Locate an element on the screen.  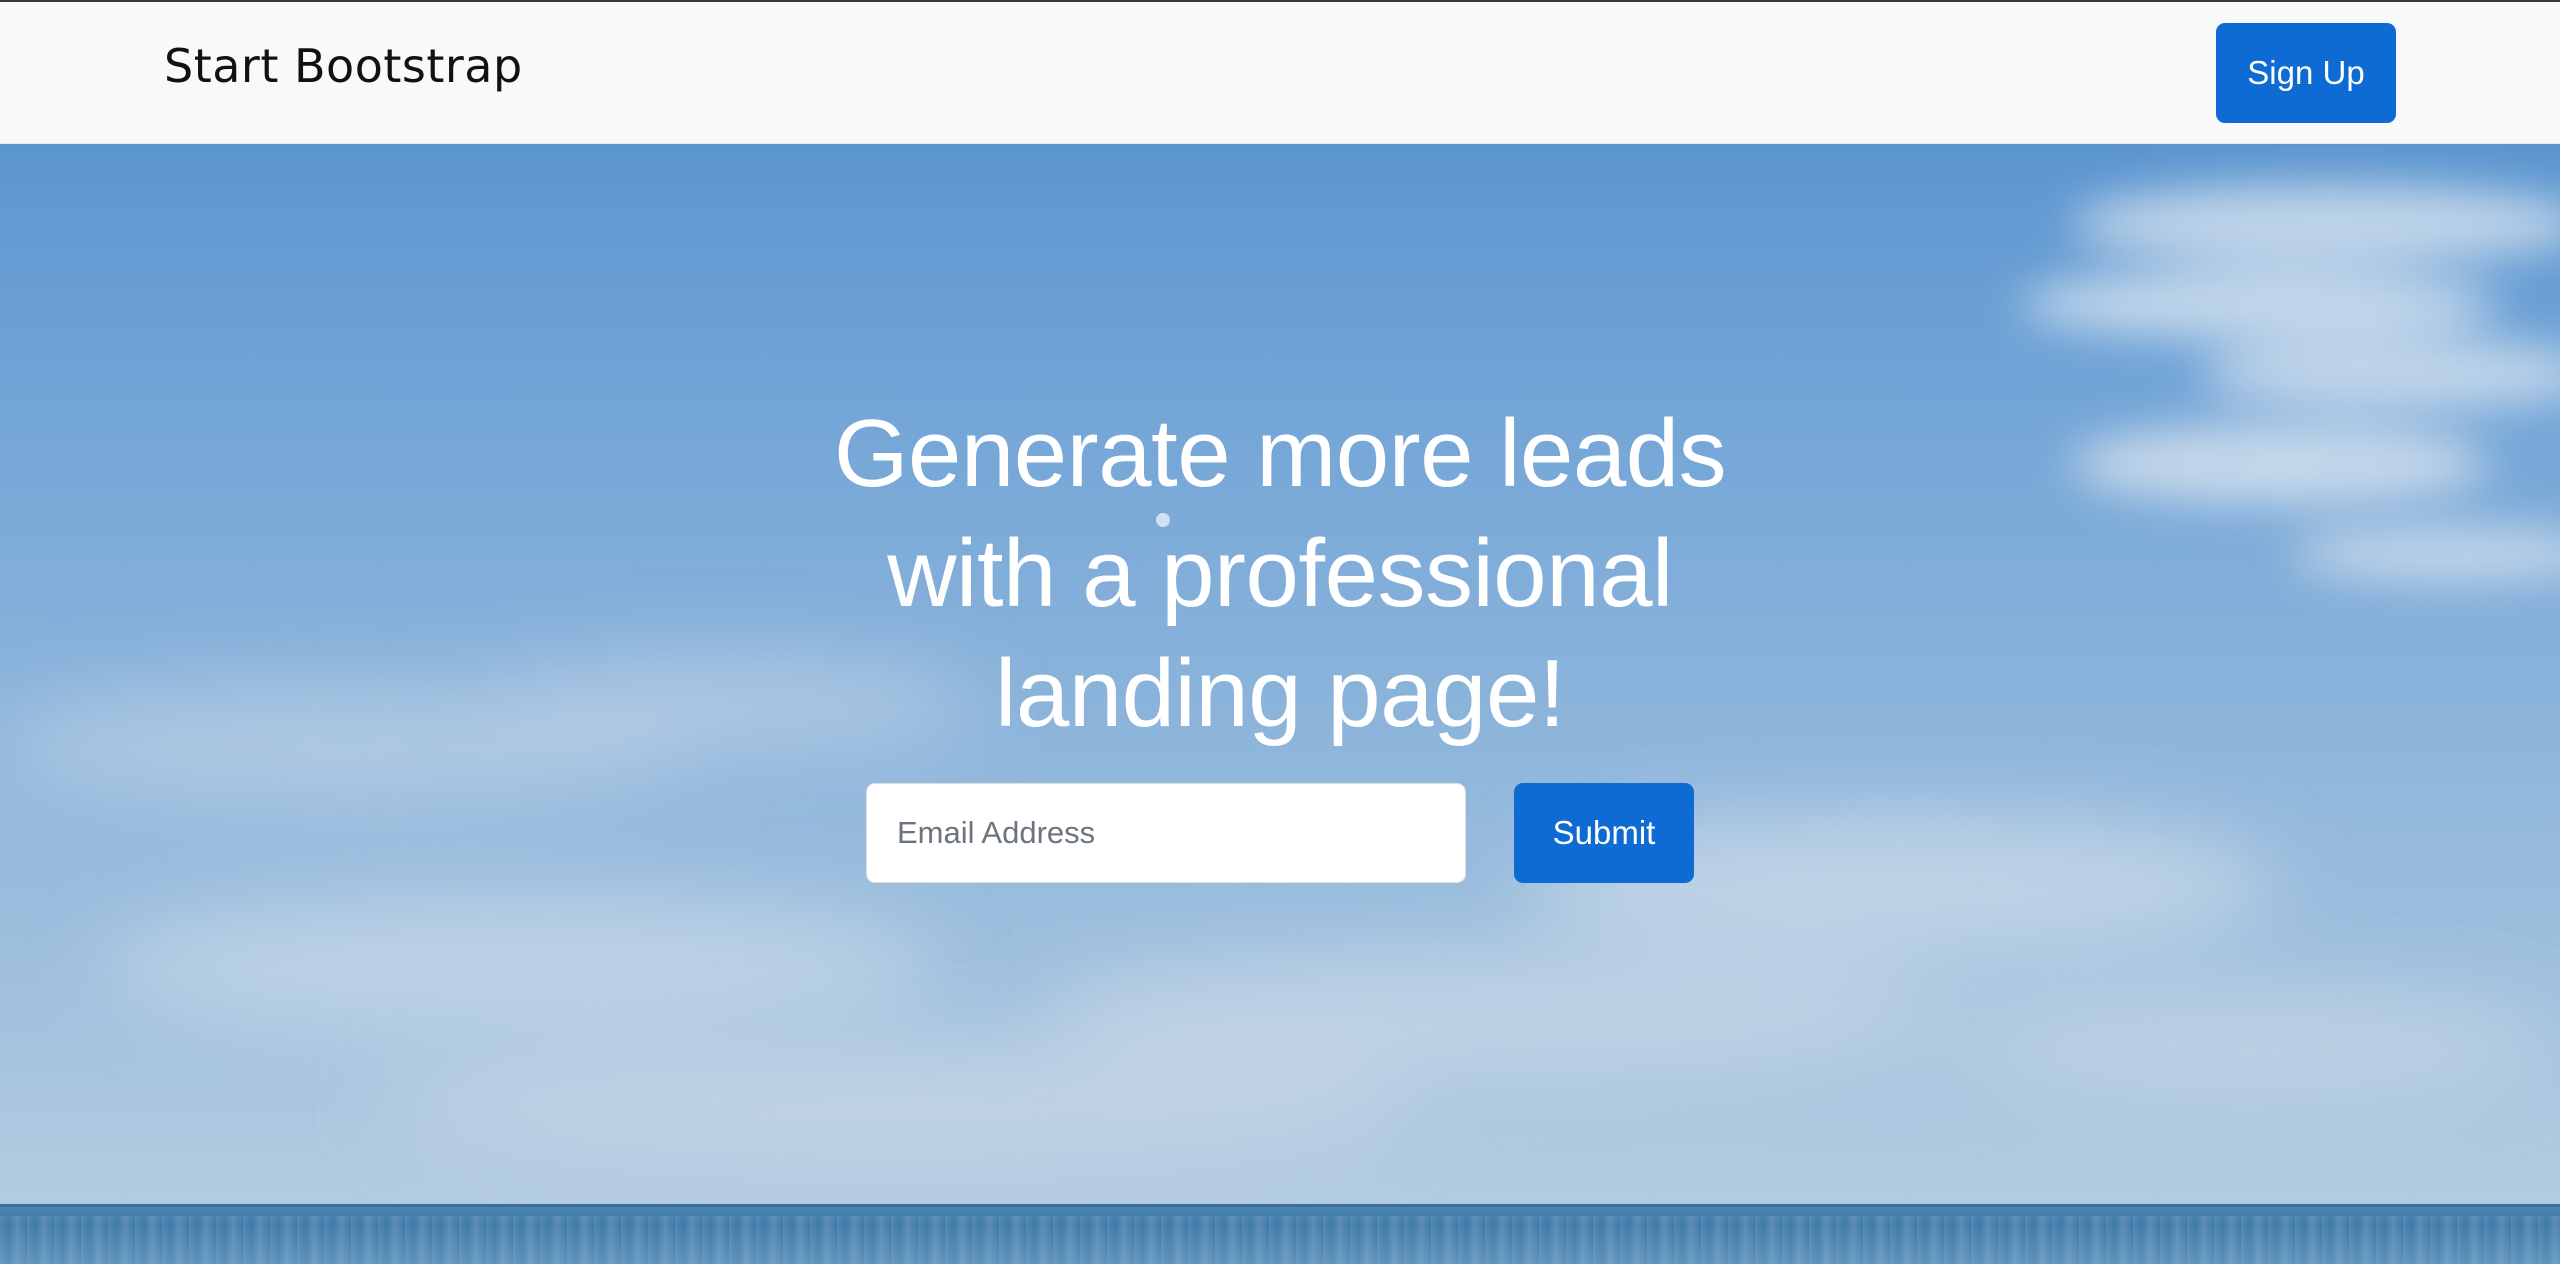
brand-link: Start Bootstrap is located at coordinates (343, 66).